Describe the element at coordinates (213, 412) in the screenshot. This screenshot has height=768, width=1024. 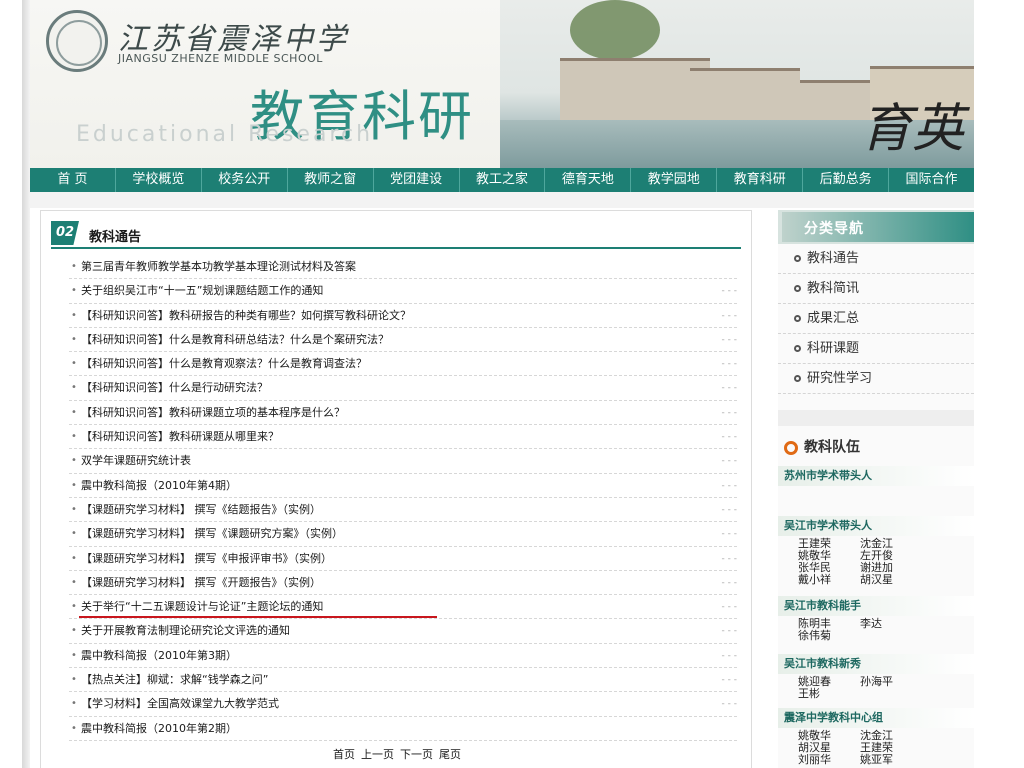
I see `notice-text: 【科研知识问答】教科研课题立项的基本程序是什么？` at that location.